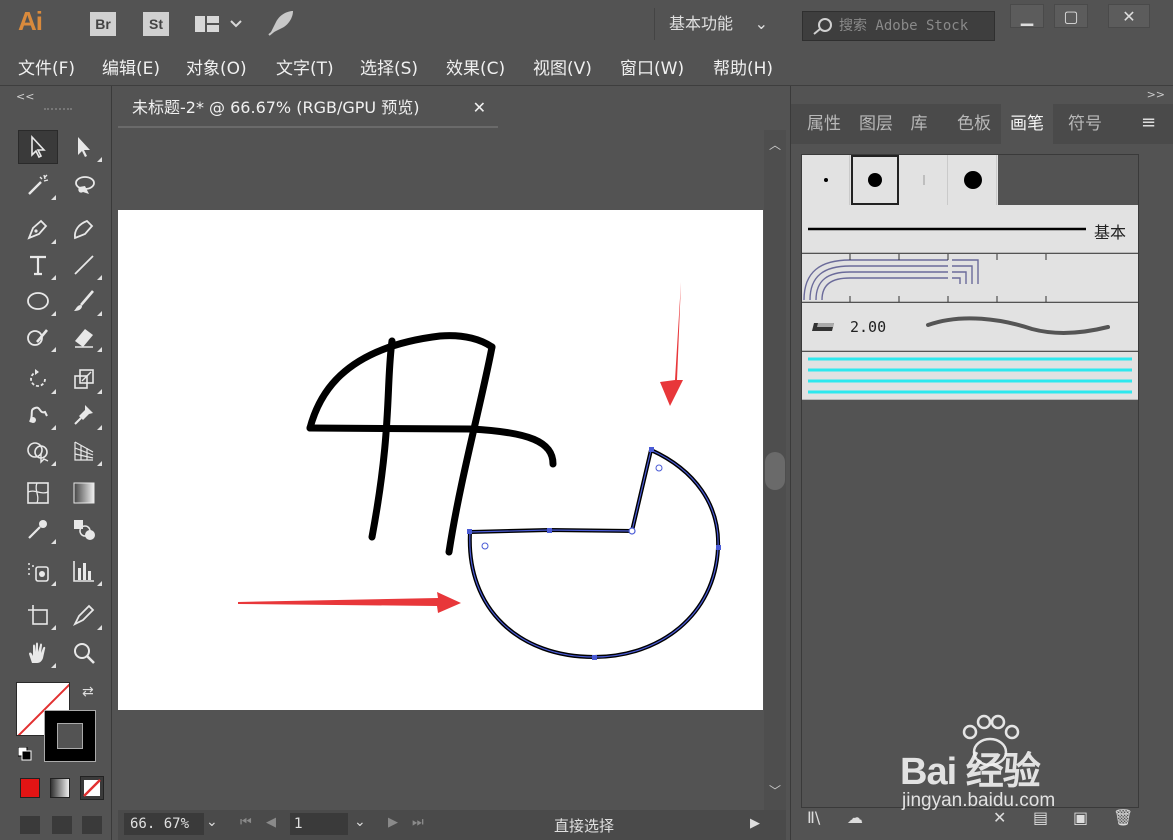 This screenshot has height=840, width=1173. I want to click on status-menu-arrow-icon: ▶, so click(755, 823).